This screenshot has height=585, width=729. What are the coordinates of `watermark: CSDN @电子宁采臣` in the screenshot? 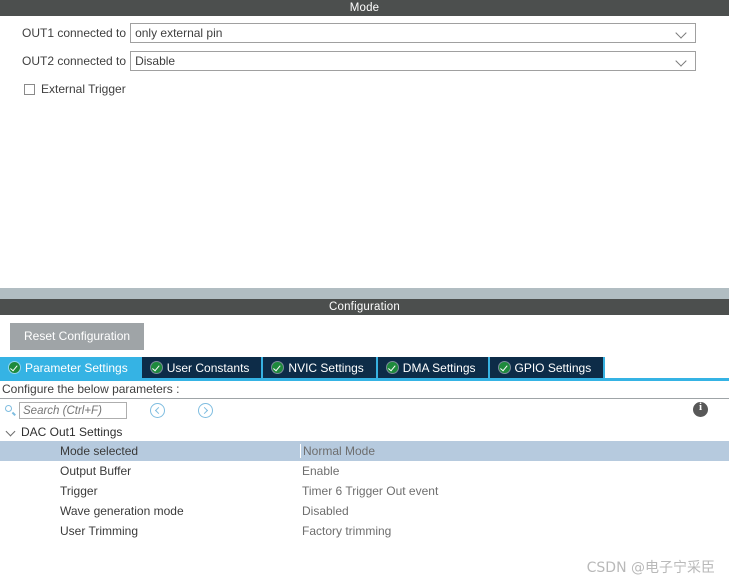 It's located at (650, 568).